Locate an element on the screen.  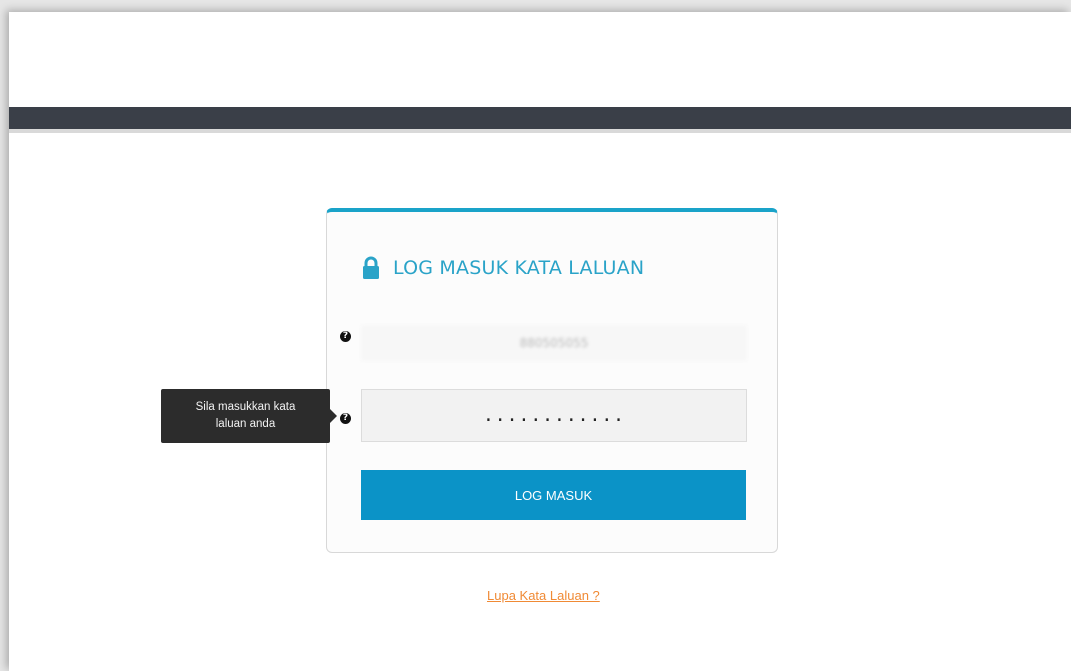
user-id-field: 880505055 is located at coordinates (554, 343).